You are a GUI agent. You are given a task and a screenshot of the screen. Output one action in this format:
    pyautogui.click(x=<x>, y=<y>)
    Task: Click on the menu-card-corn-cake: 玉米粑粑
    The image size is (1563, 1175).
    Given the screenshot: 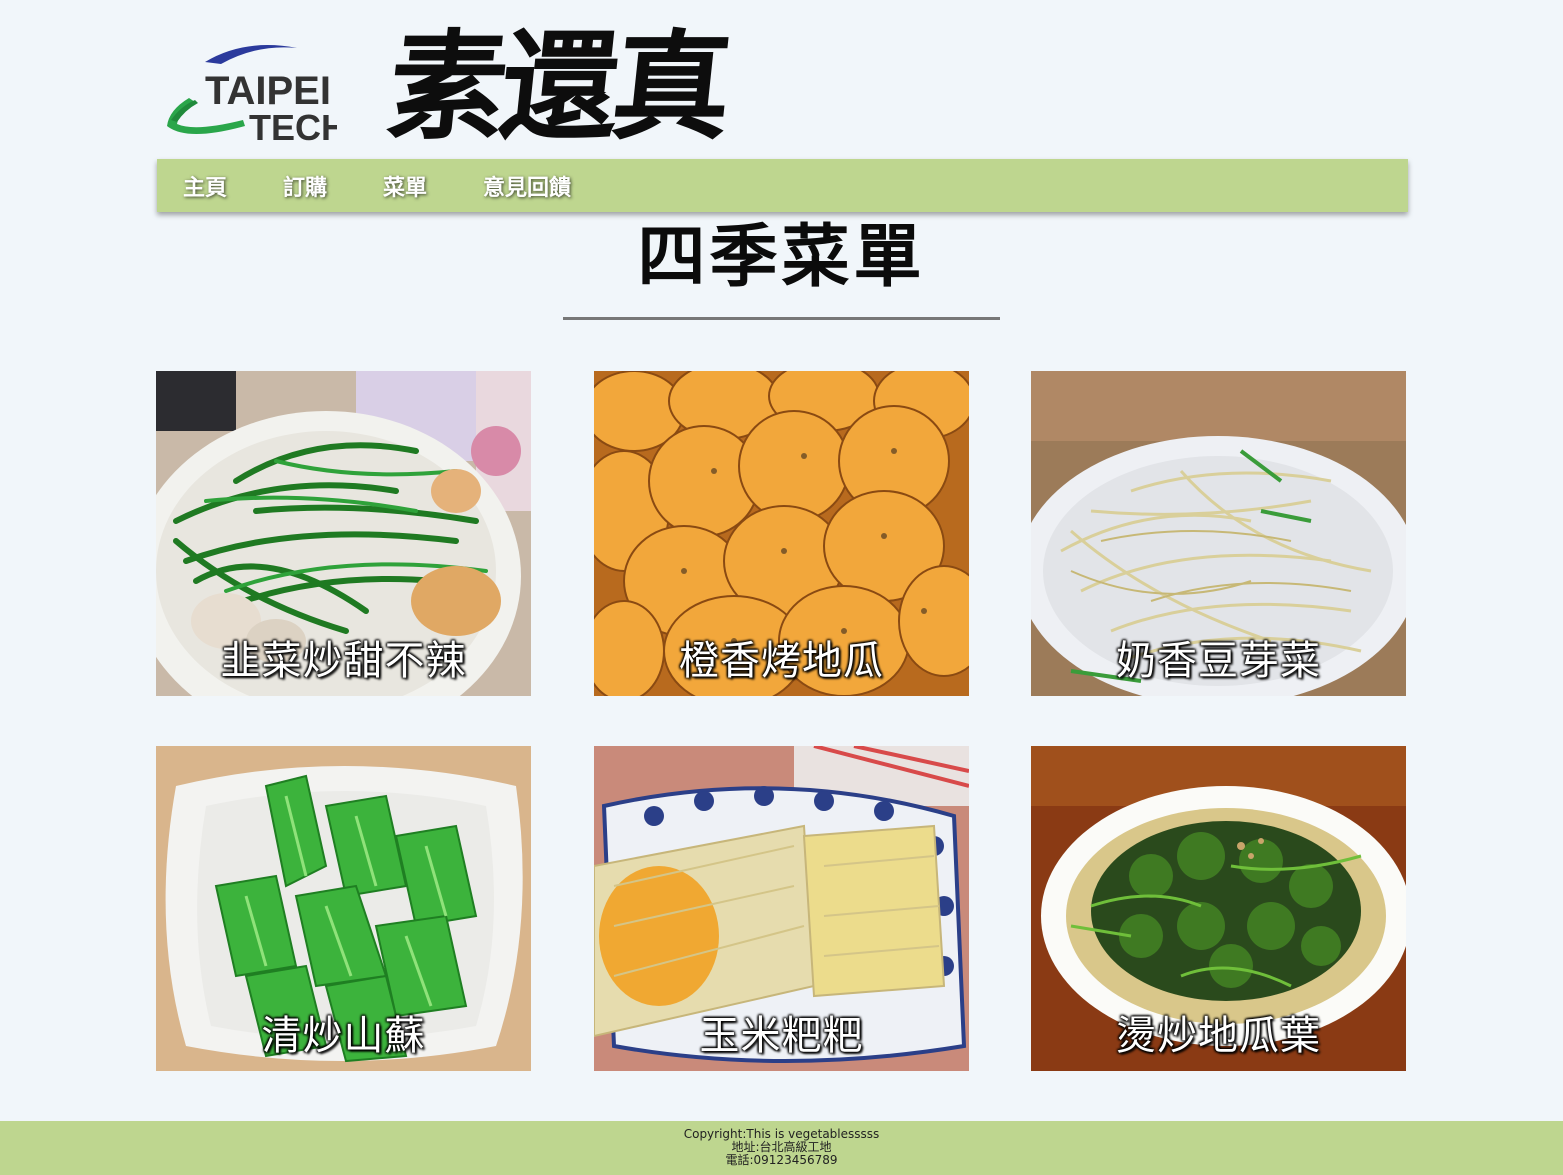 What is the action you would take?
    pyautogui.click(x=781, y=908)
    